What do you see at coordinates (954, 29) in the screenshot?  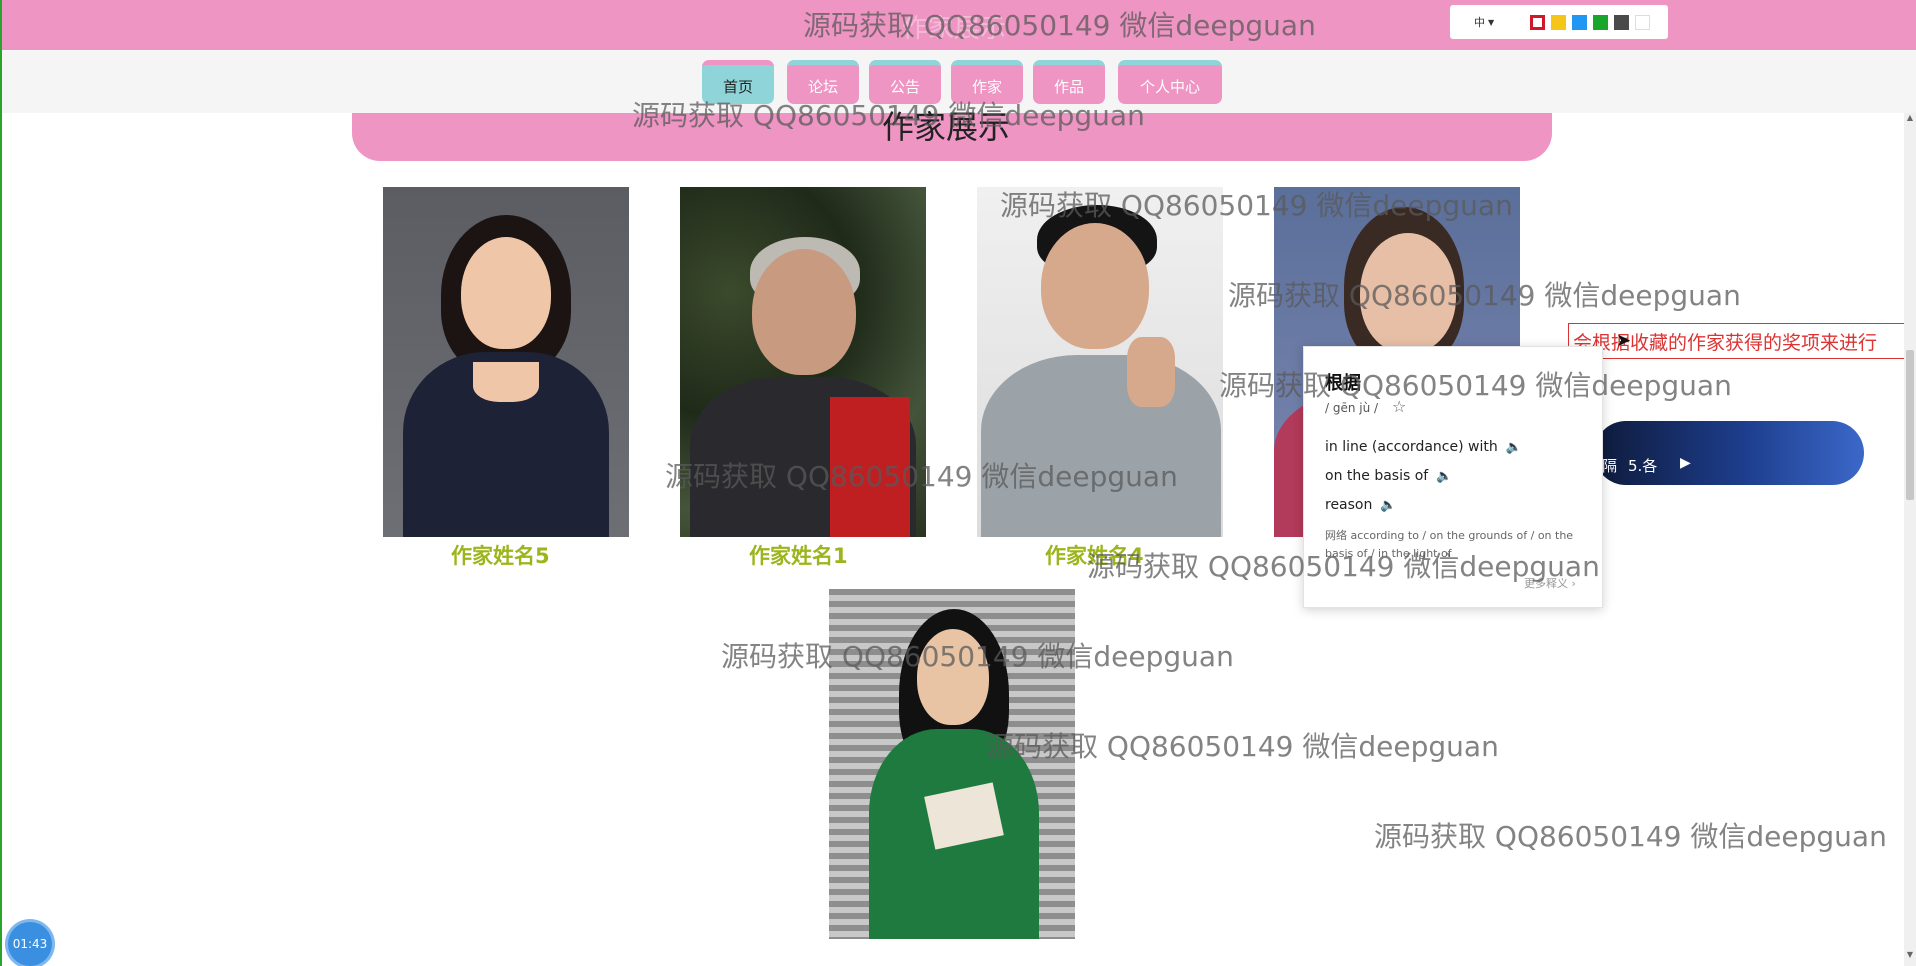 I see `top-bar-ghost-title: 作家展示` at bounding box center [954, 29].